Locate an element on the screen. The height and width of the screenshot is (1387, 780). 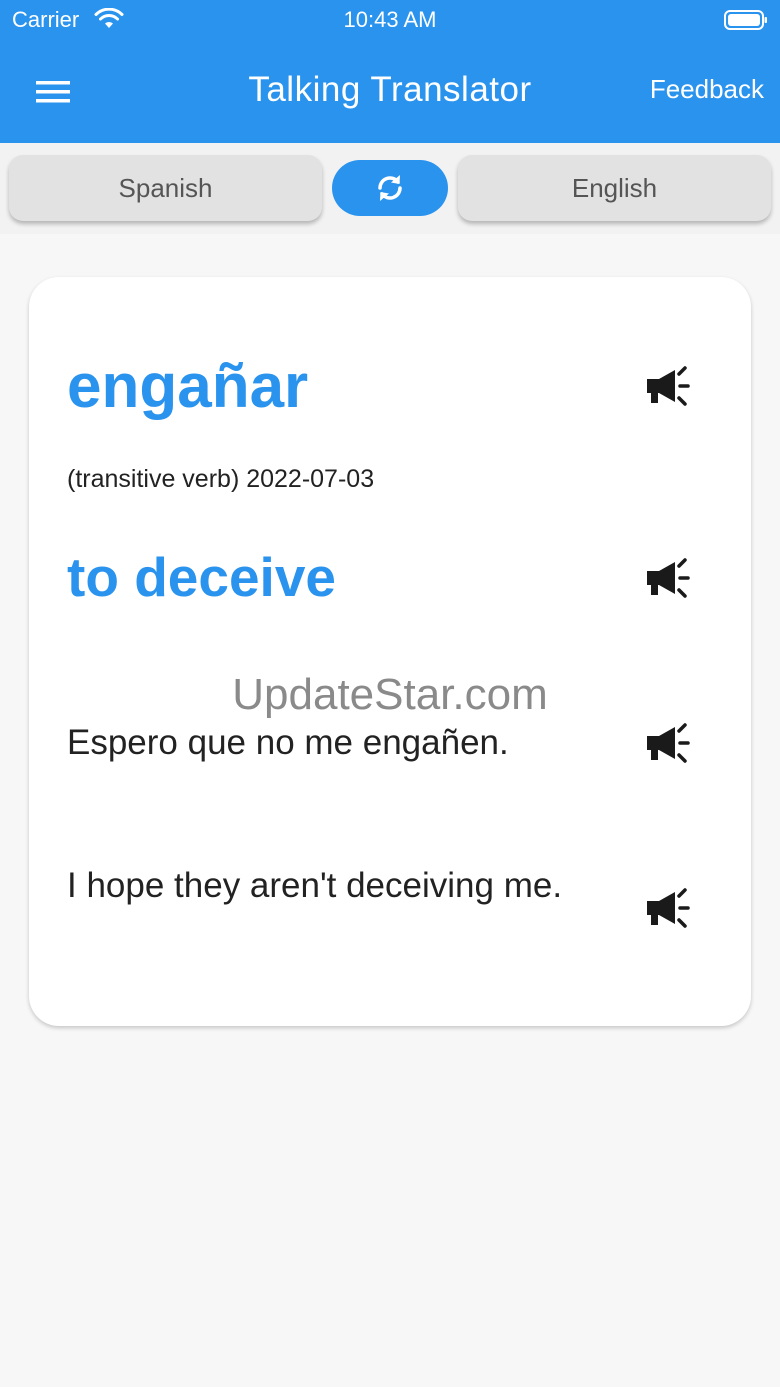
example-source-sentence: Espero que no me engañen. is located at coordinates (288, 742).